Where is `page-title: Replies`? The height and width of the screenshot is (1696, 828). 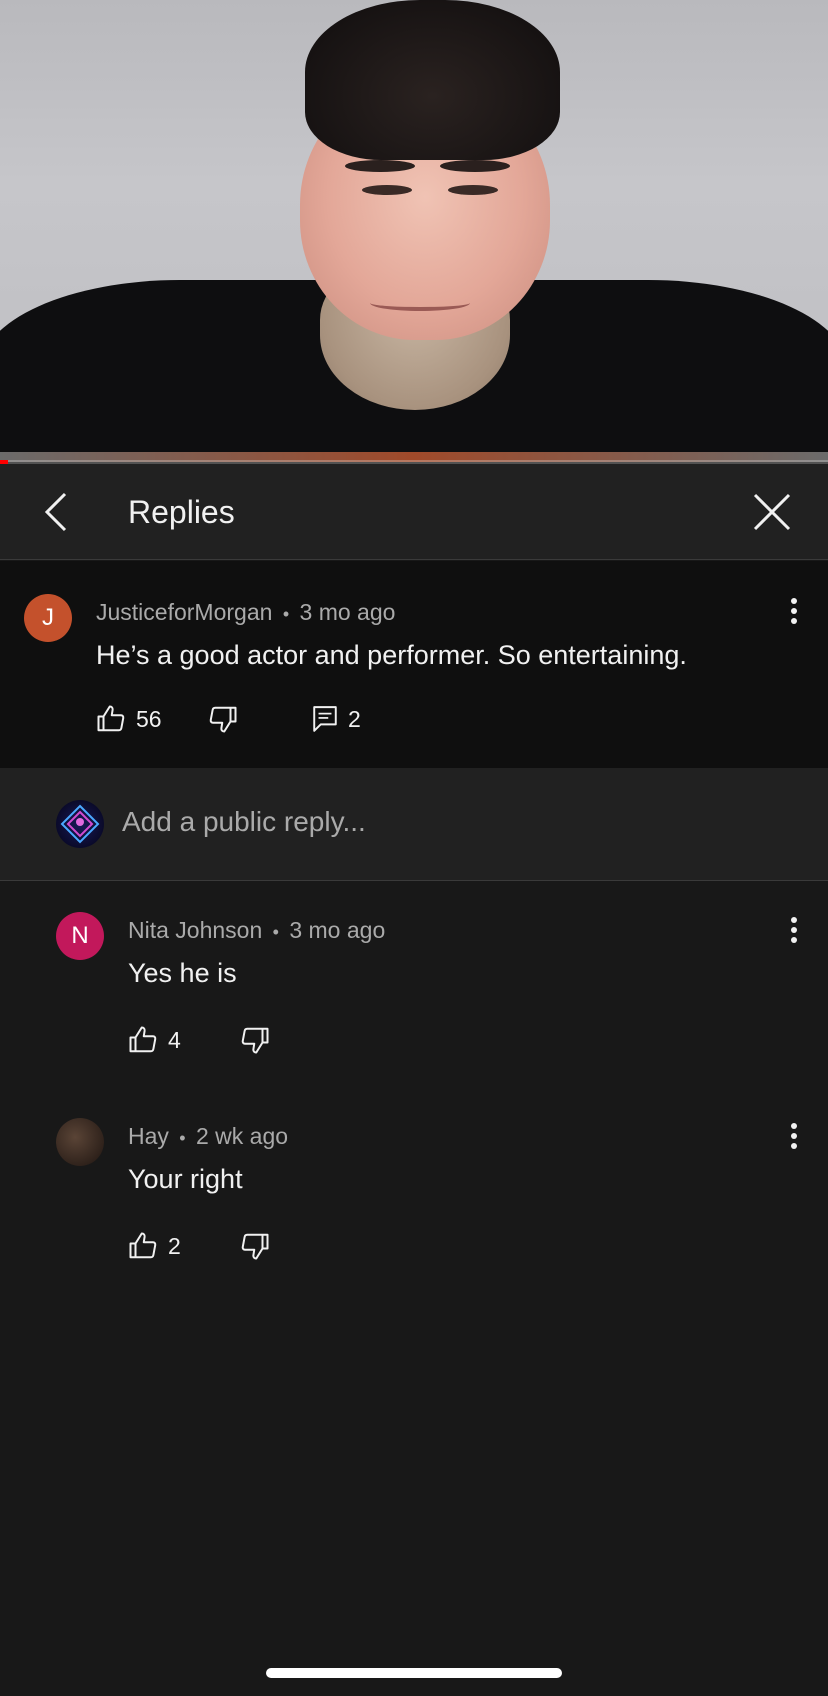 page-title: Replies is located at coordinates (181, 512).